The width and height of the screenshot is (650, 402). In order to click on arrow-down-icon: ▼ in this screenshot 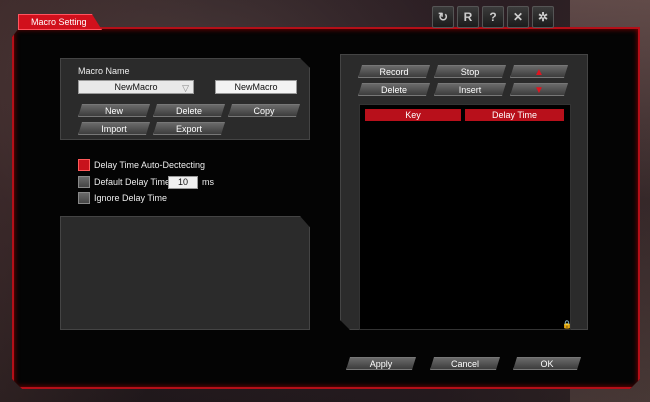, I will do `click(539, 90)`.